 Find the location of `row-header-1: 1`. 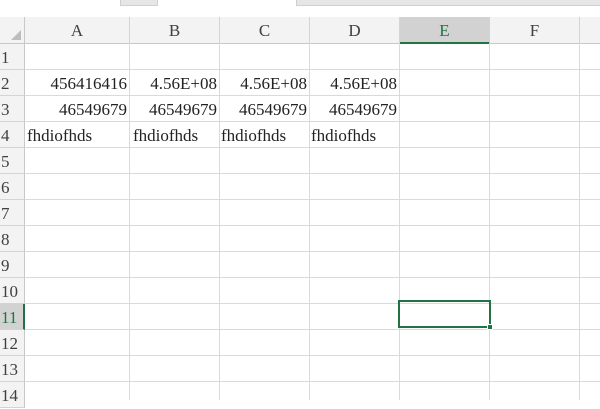

row-header-1: 1 is located at coordinates (12, 57).